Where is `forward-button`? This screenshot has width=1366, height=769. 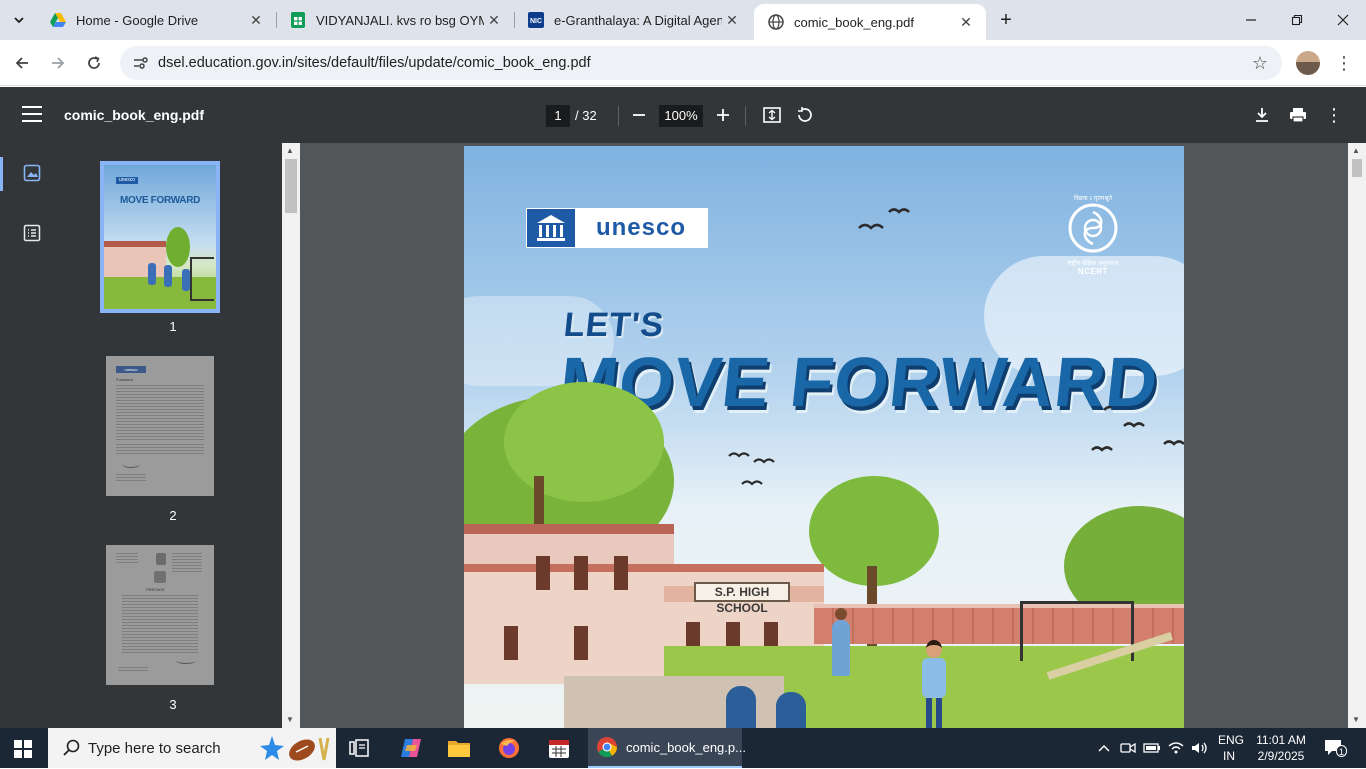
forward-button is located at coordinates (58, 63).